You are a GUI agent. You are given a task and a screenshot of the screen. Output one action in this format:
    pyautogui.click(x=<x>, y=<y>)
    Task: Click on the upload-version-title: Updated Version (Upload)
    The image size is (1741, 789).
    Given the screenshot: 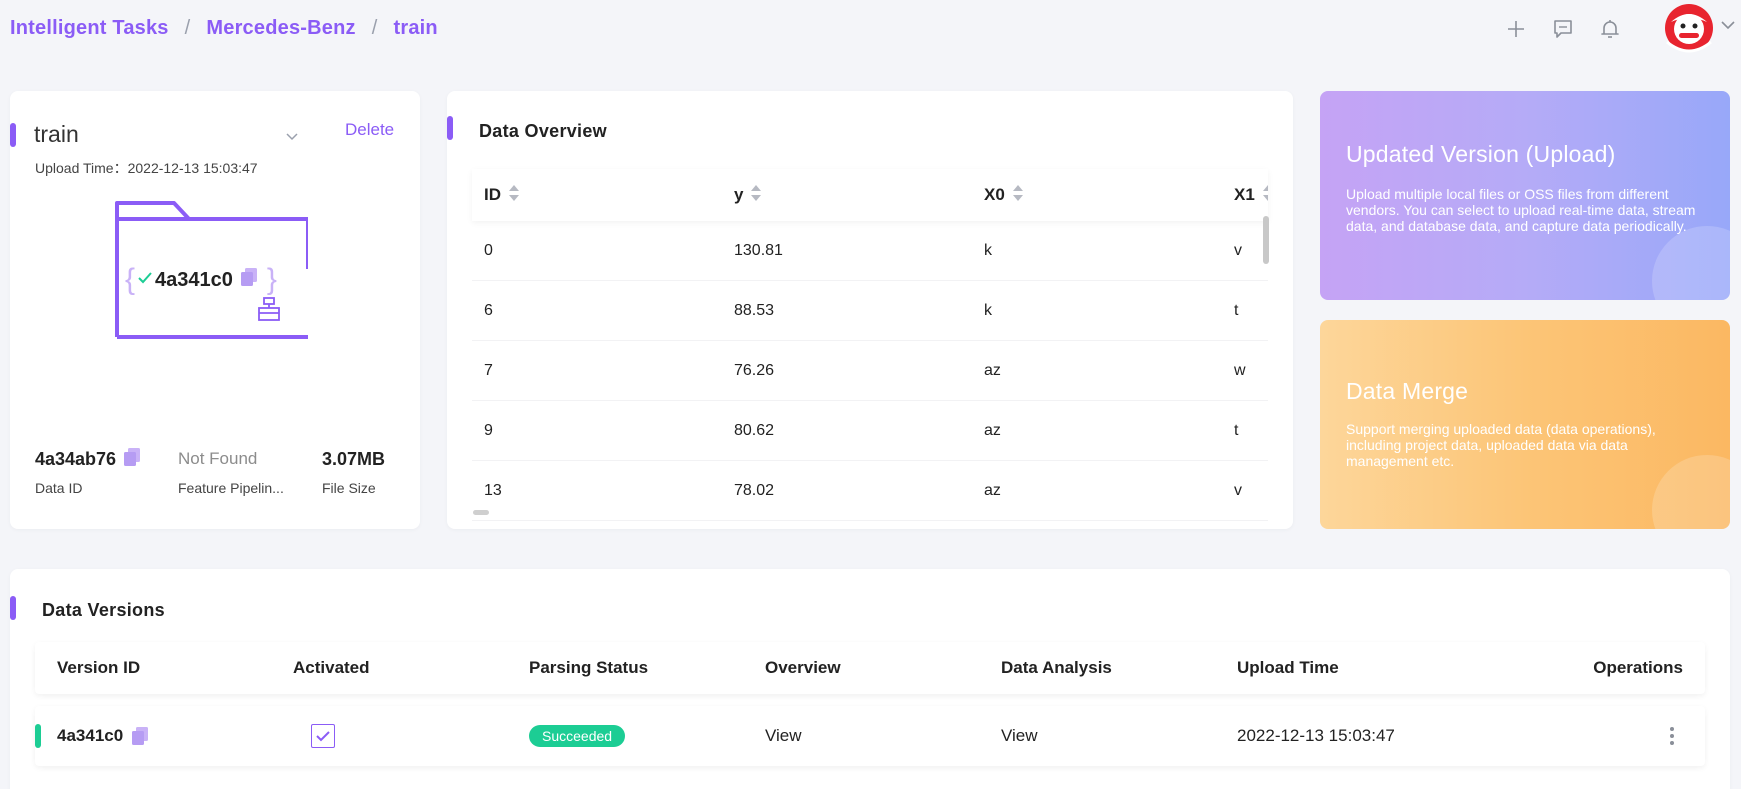 What is the action you would take?
    pyautogui.click(x=1481, y=154)
    